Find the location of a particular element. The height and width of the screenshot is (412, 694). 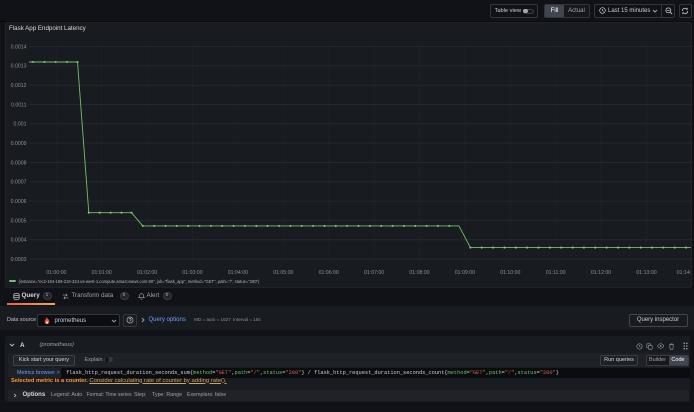

svg-text: 0.0003 is located at coordinates (19, 260).